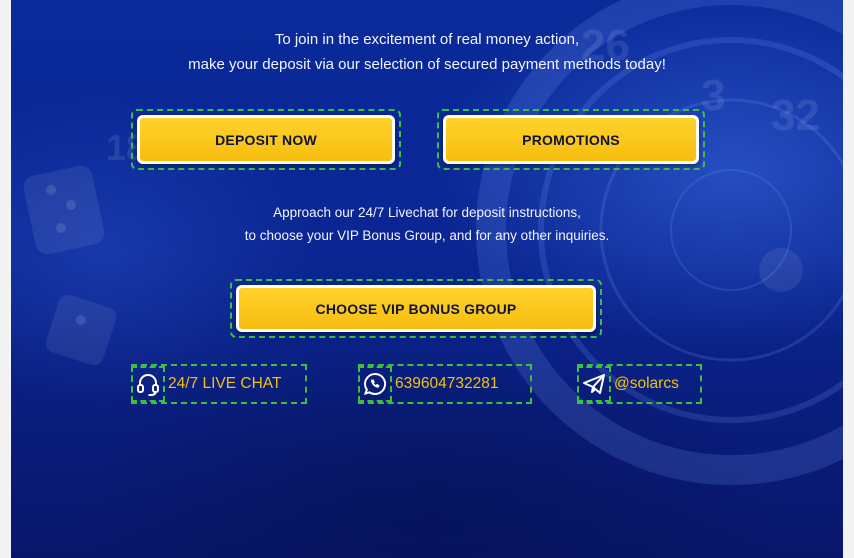 This screenshot has height=558, width=854. What do you see at coordinates (375, 384) in the screenshot?
I see `whatsapp-icon` at bounding box center [375, 384].